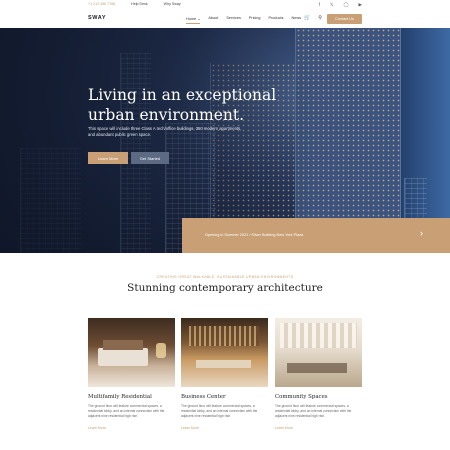 This screenshot has width=450, height=450. What do you see at coordinates (225, 288) in the screenshot?
I see `section-title: Stunning contemporary architecture` at bounding box center [225, 288].